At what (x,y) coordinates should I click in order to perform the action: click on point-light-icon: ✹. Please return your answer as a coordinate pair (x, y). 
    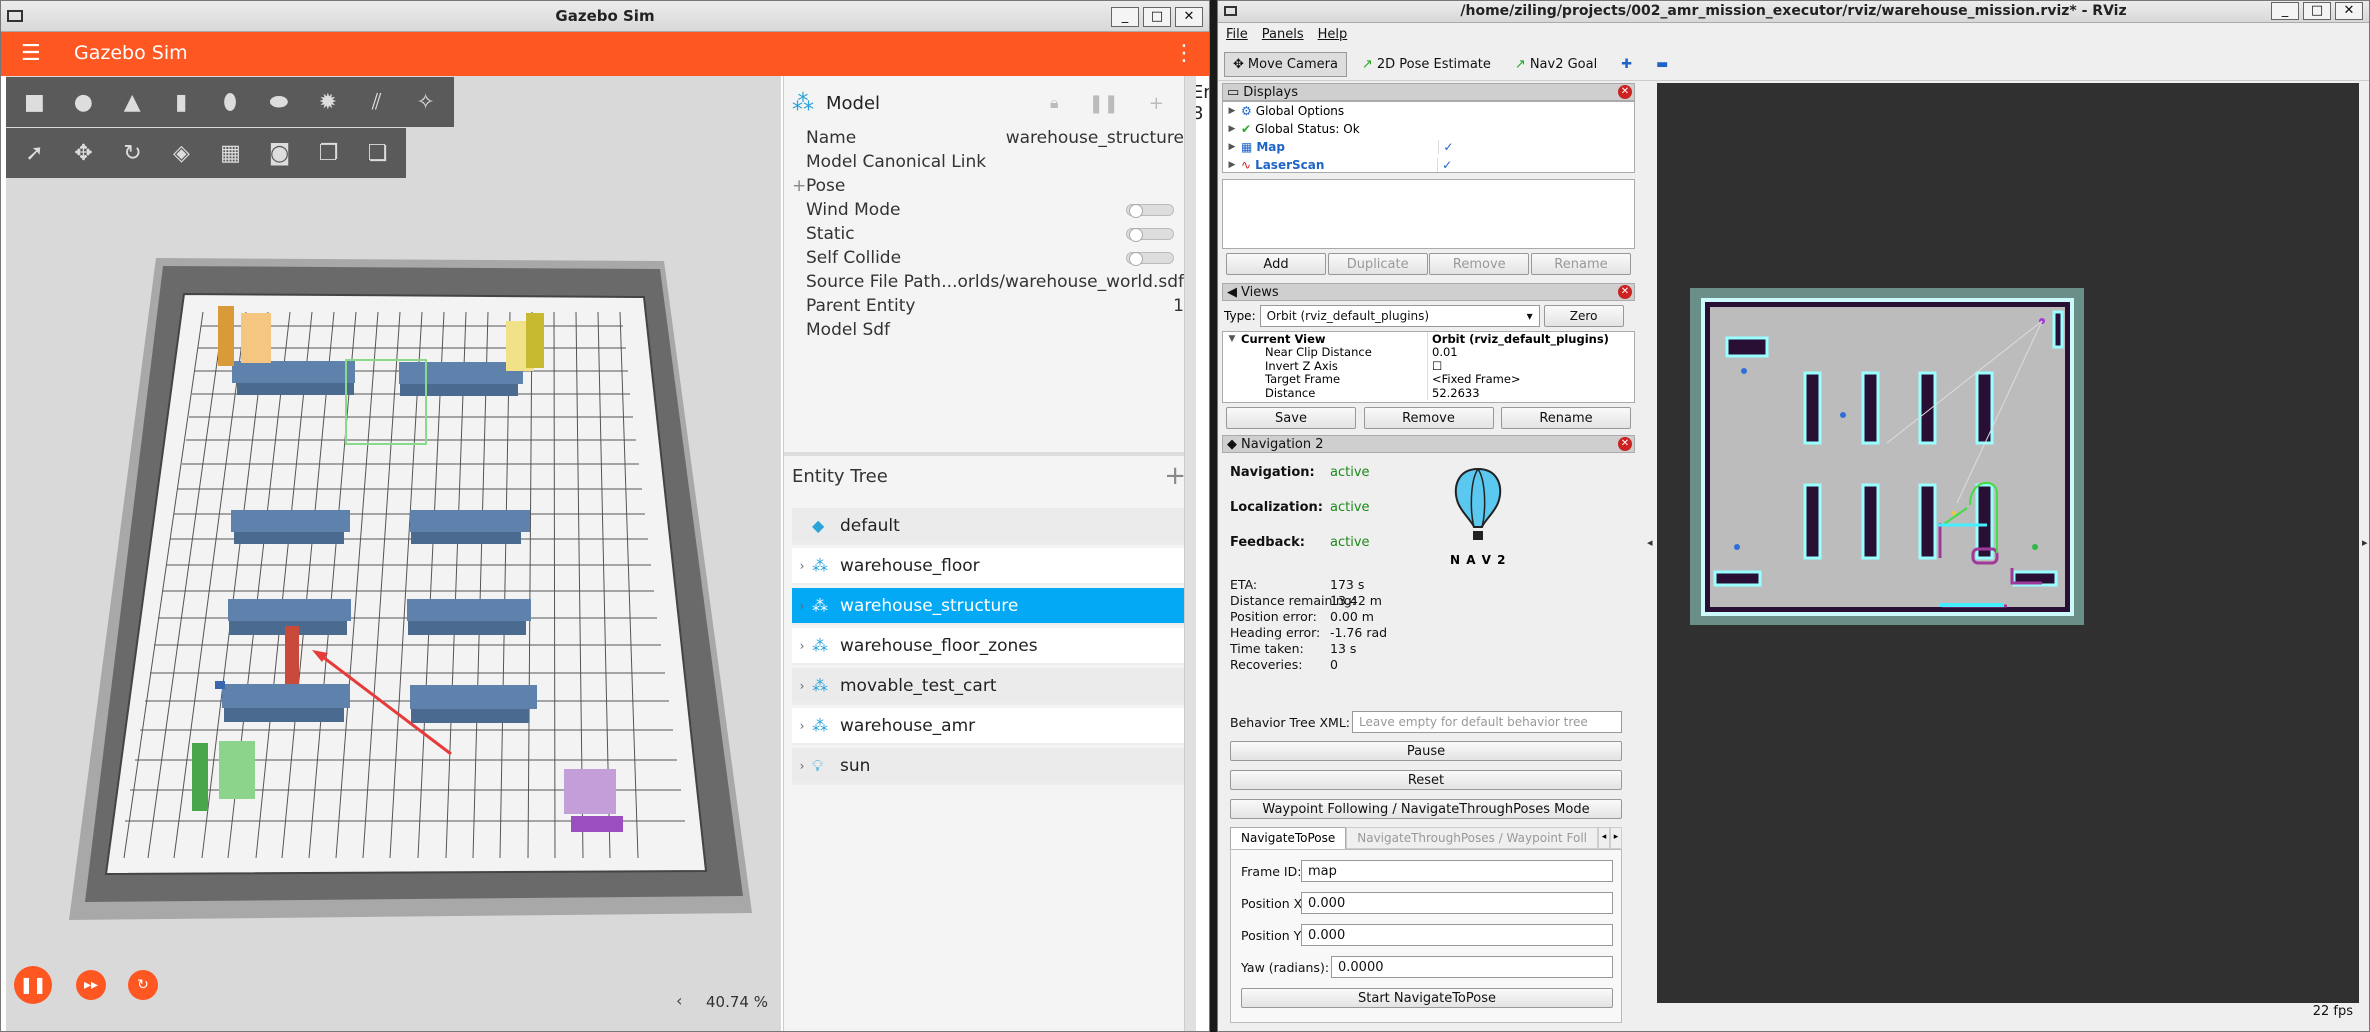
    Looking at the image, I should click on (327, 102).